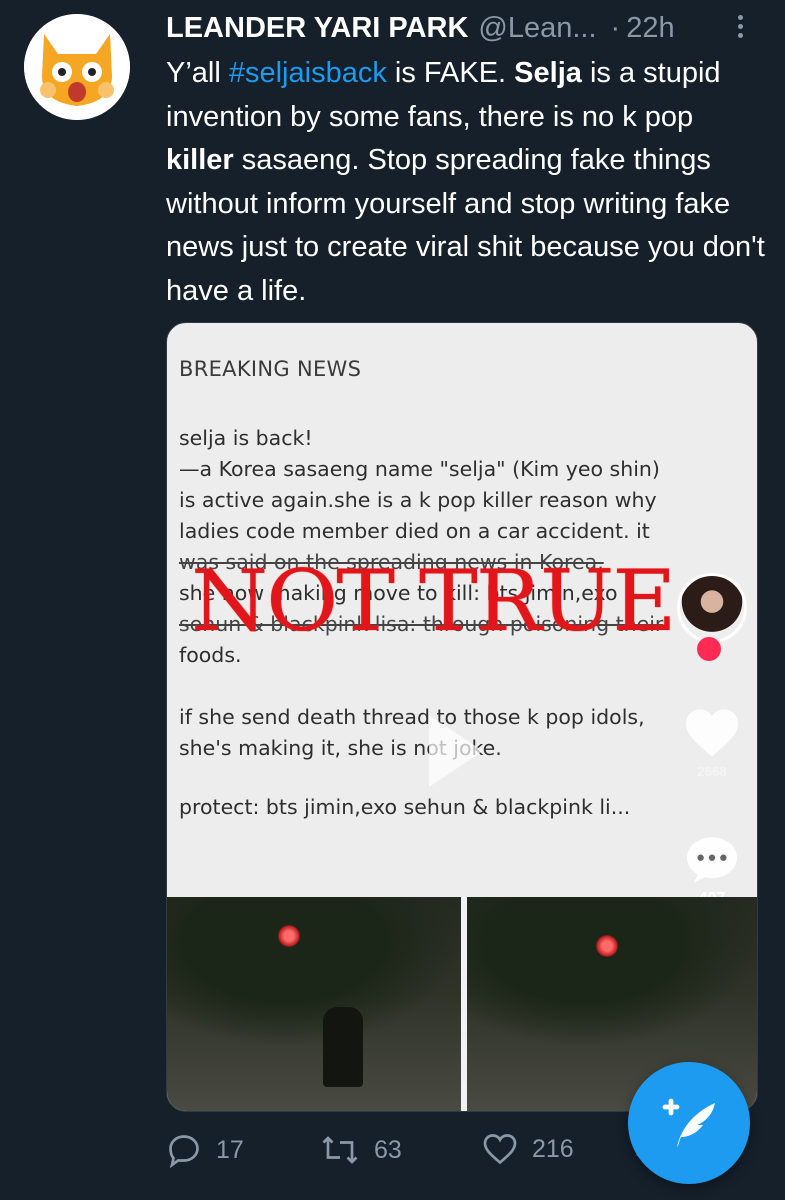  What do you see at coordinates (406, 1157) in the screenshot?
I see `tweet-actions: 17 63 216` at bounding box center [406, 1157].